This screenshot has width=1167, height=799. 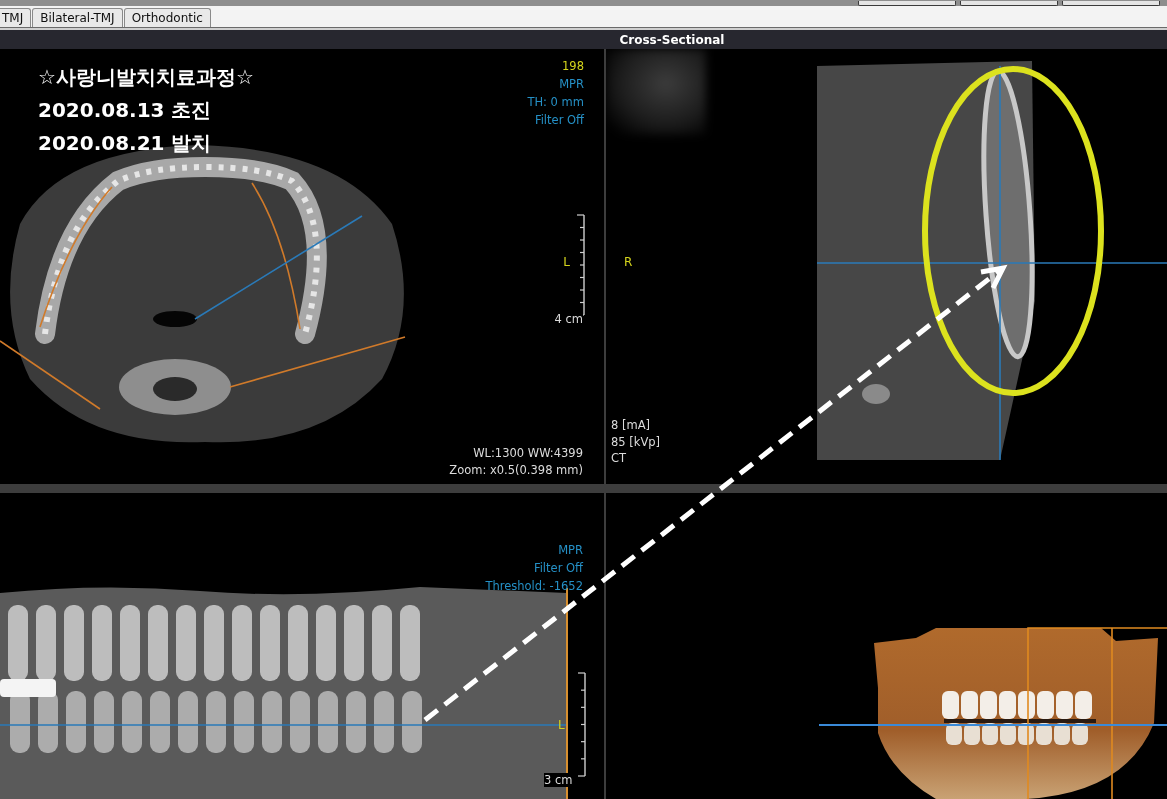 What do you see at coordinates (527, 453) in the screenshot?
I see `display-info: WL:1300 WW:4399` at bounding box center [527, 453].